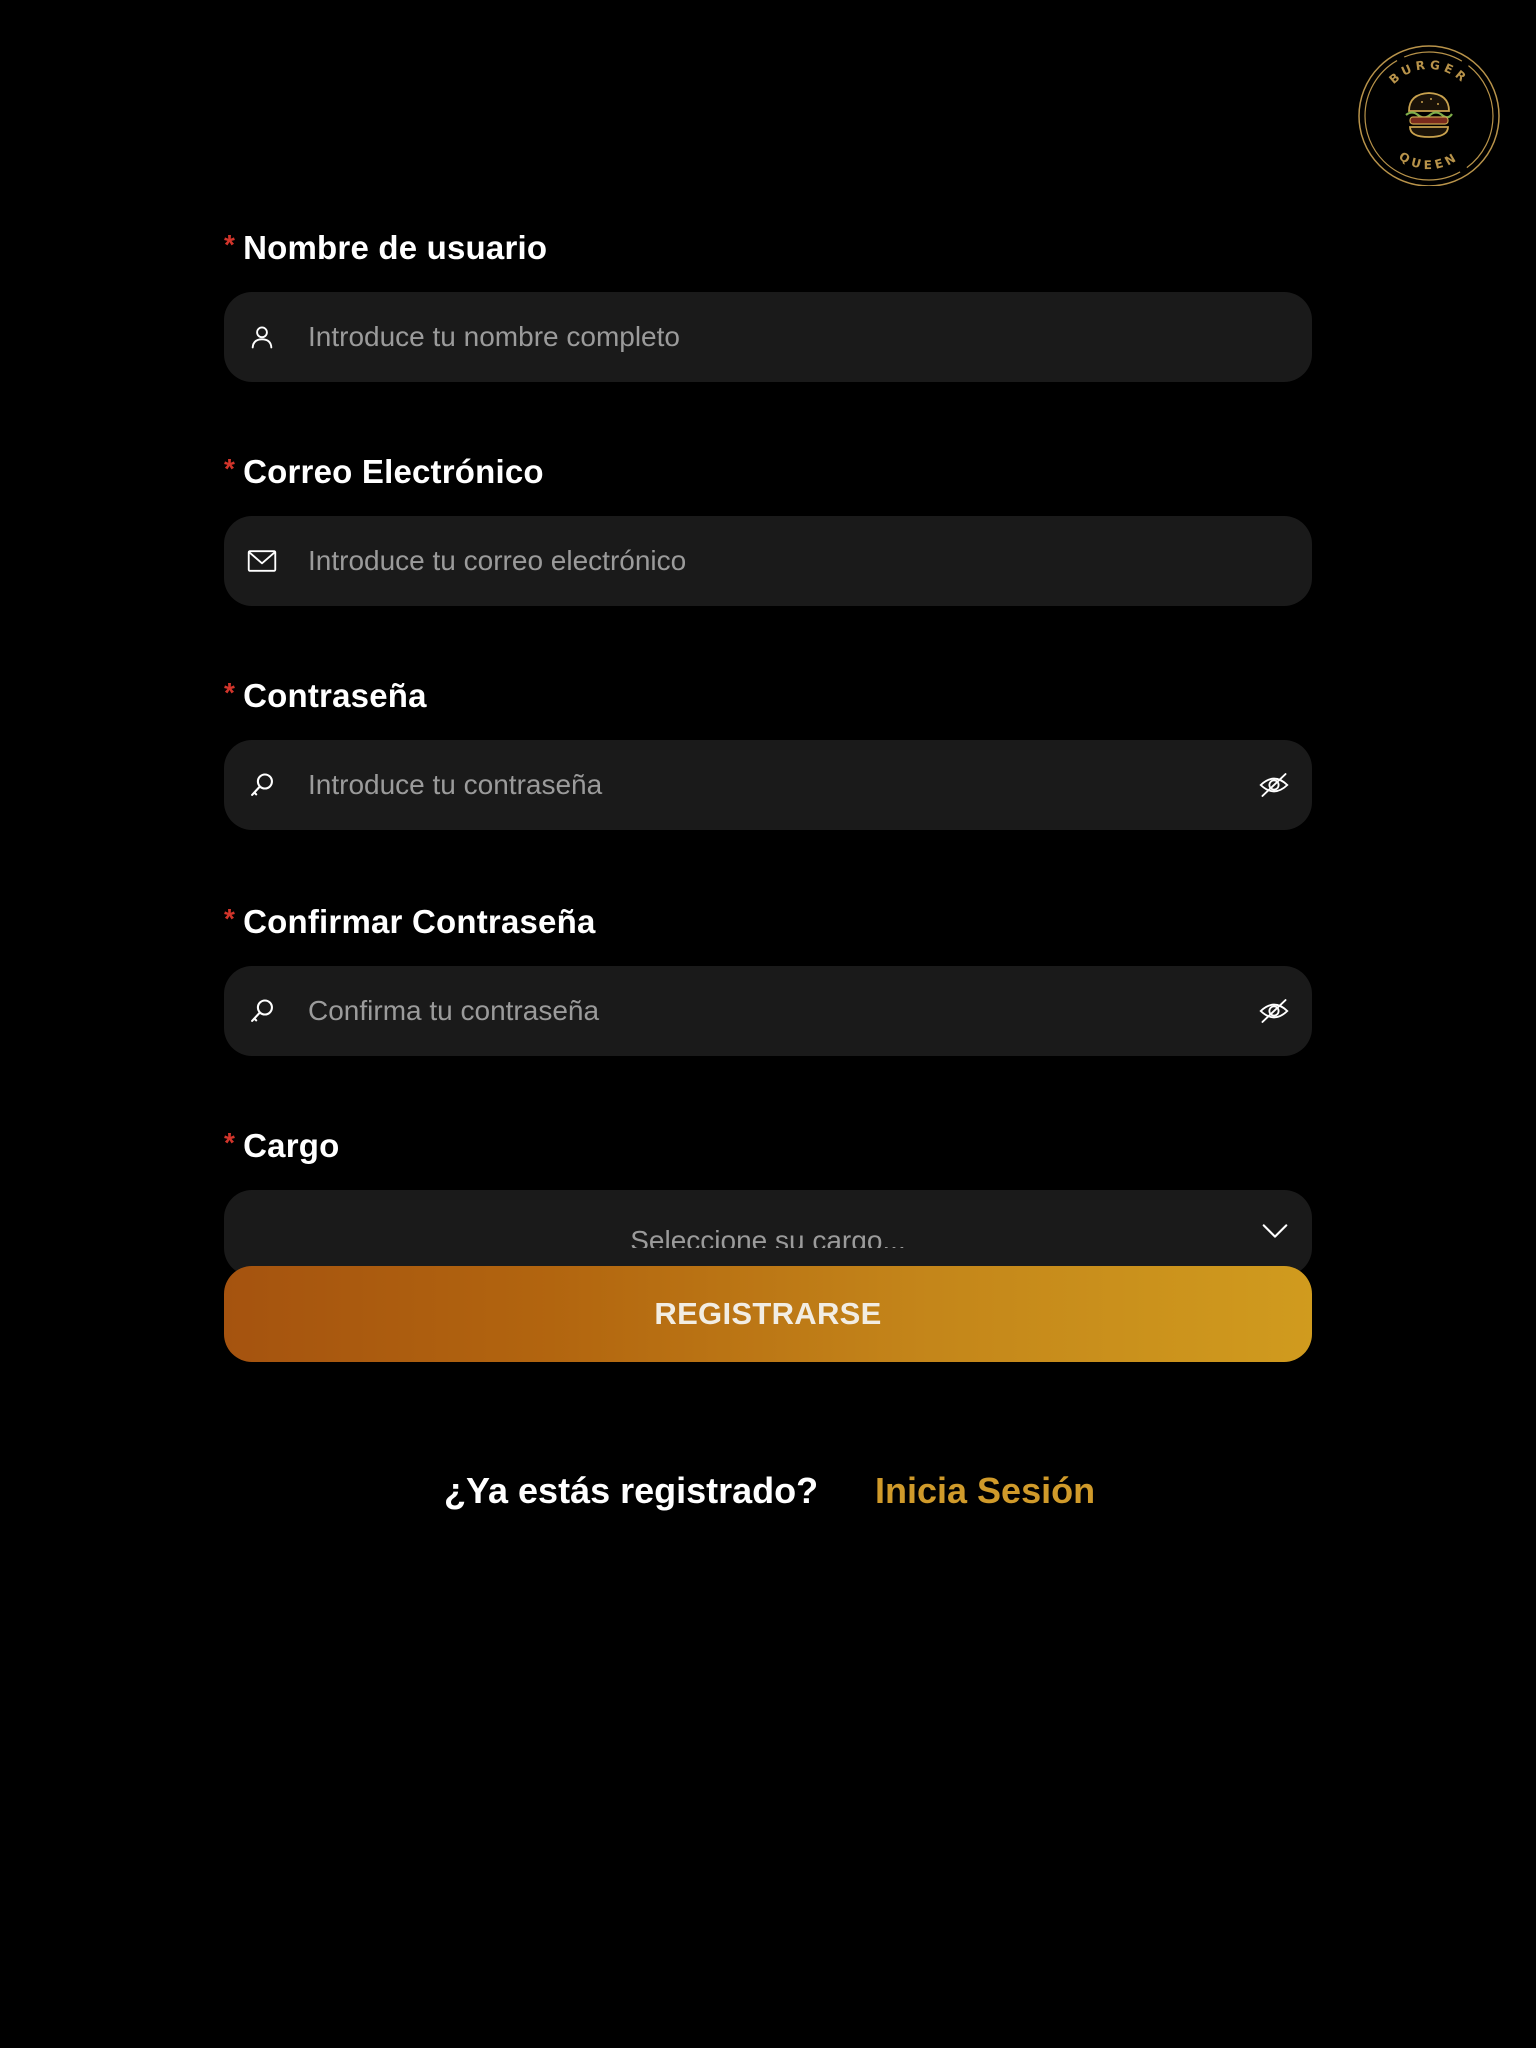  What do you see at coordinates (335, 695) in the screenshot?
I see `password-label-text: Contraseña` at bounding box center [335, 695].